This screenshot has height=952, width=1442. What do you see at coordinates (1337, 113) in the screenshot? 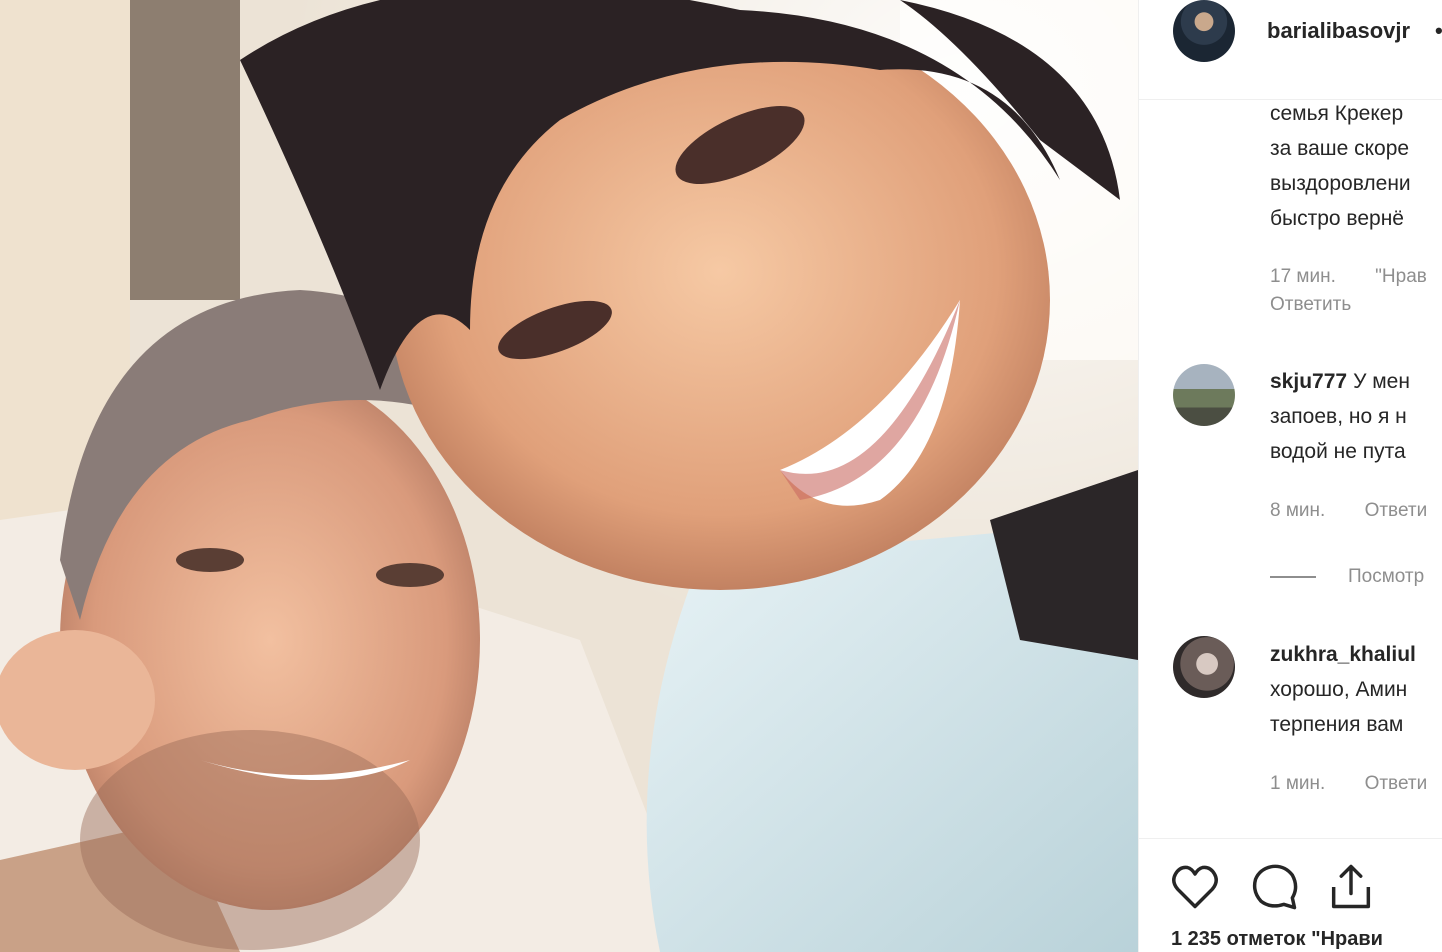
I see `comment-1-line-1: семья Крекер` at bounding box center [1337, 113].